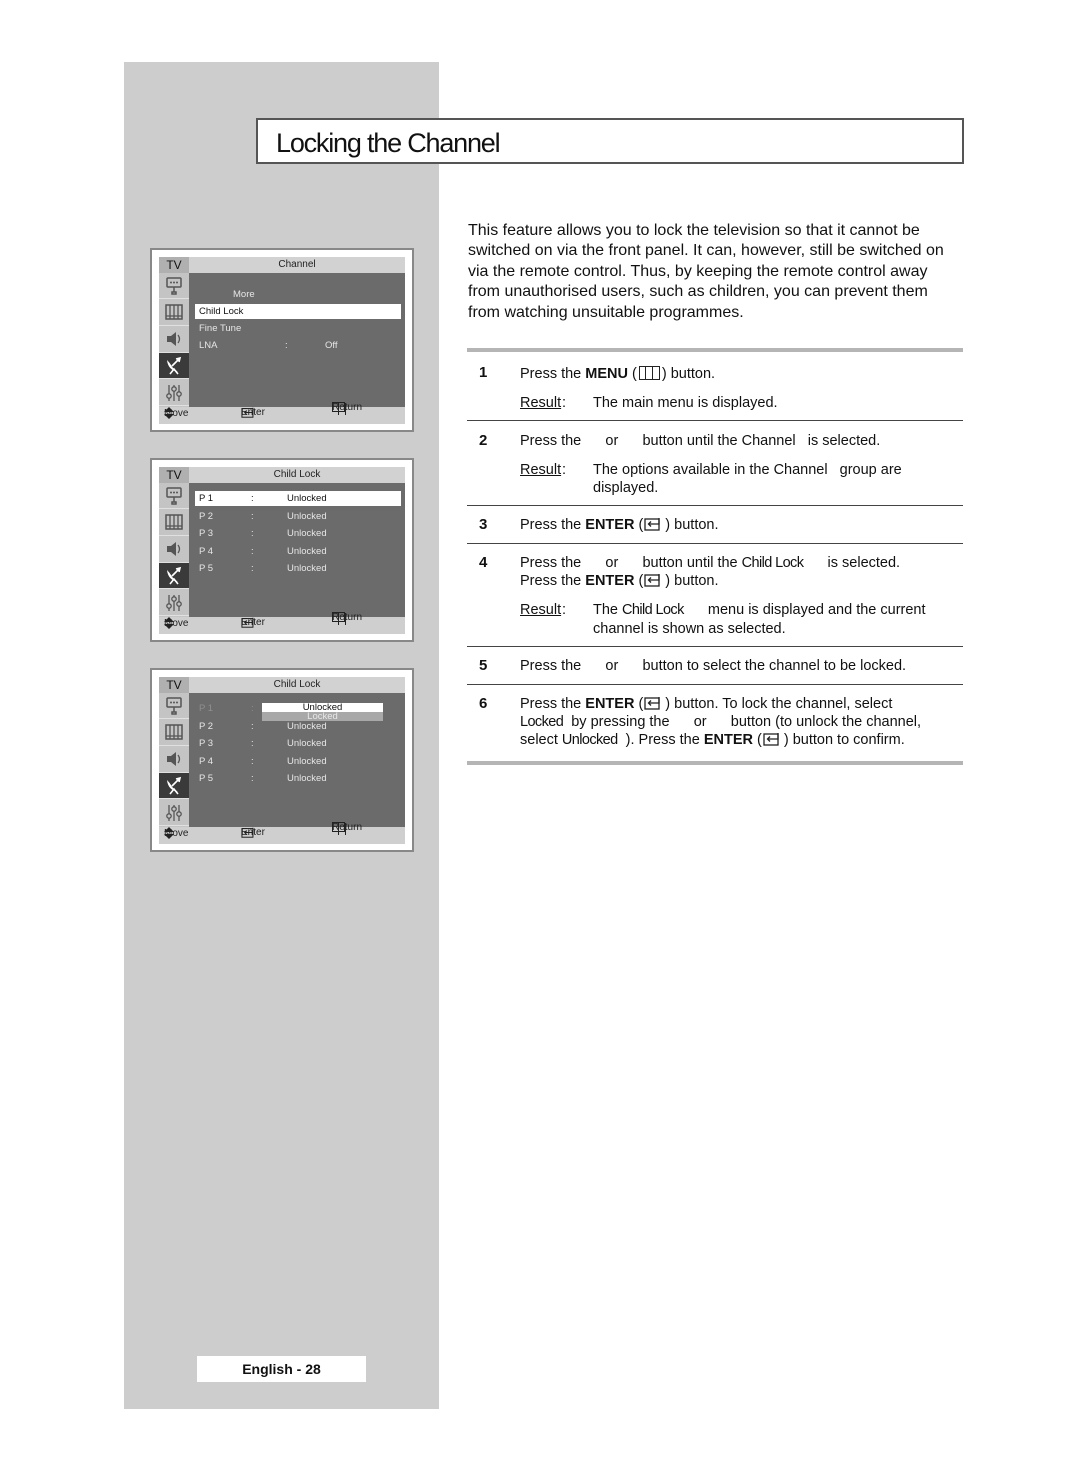  What do you see at coordinates (322, 716) in the screenshot?
I see `dropdown-option-locked: Locked` at bounding box center [322, 716].